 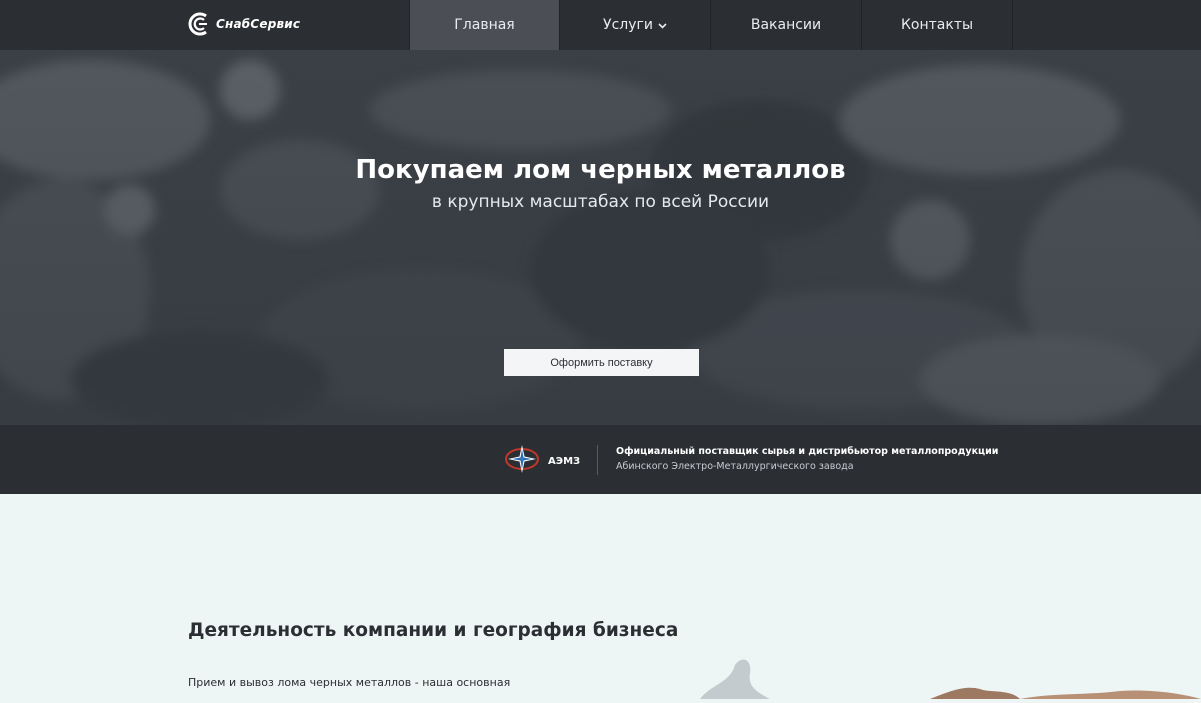 What do you see at coordinates (662, 25) in the screenshot?
I see `chevron-down-icon` at bounding box center [662, 25].